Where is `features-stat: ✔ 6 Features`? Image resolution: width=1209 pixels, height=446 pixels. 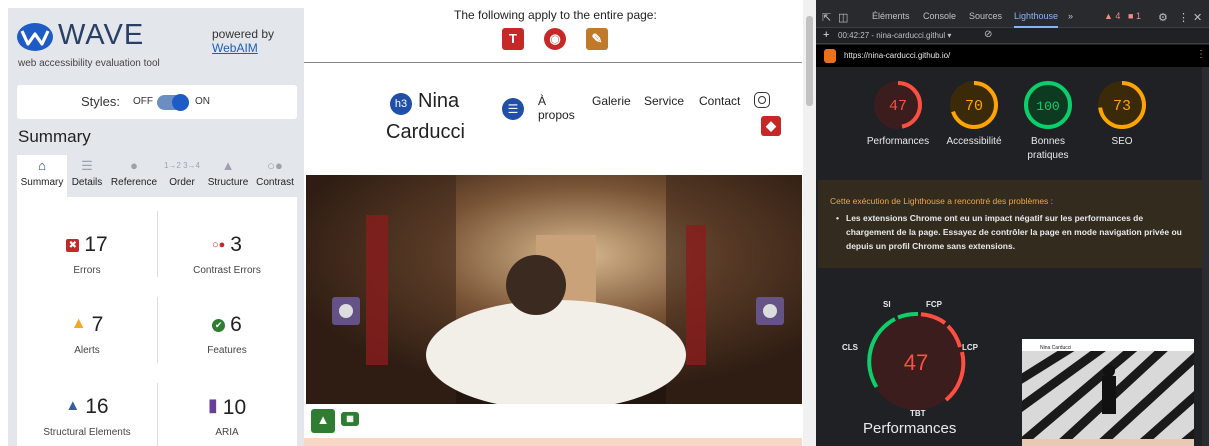 features-stat: ✔ 6 Features is located at coordinates (227, 338).